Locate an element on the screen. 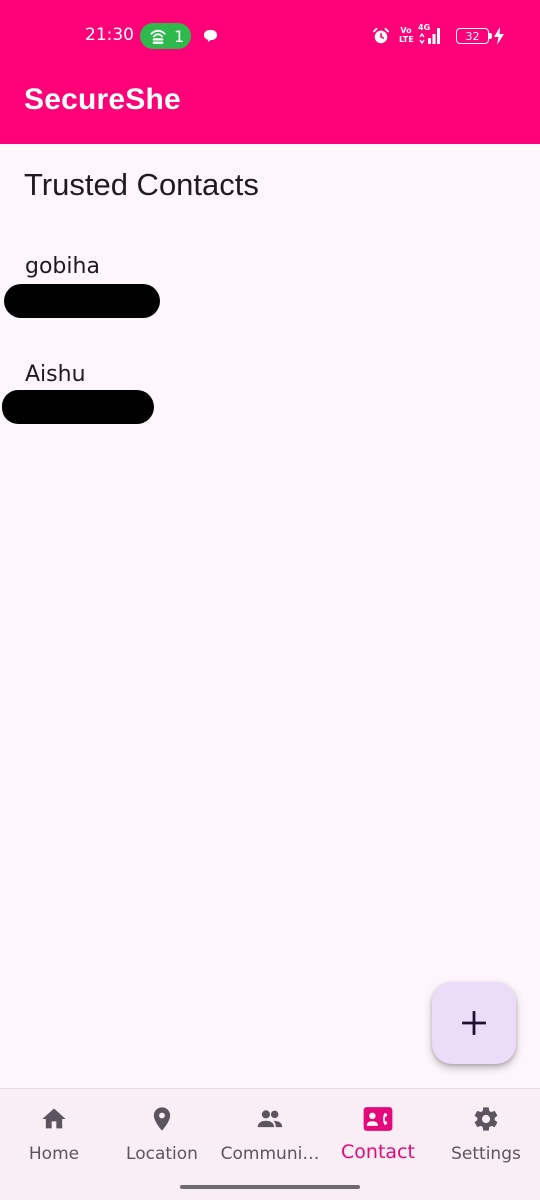  hotspot-icon is located at coordinates (158, 36).